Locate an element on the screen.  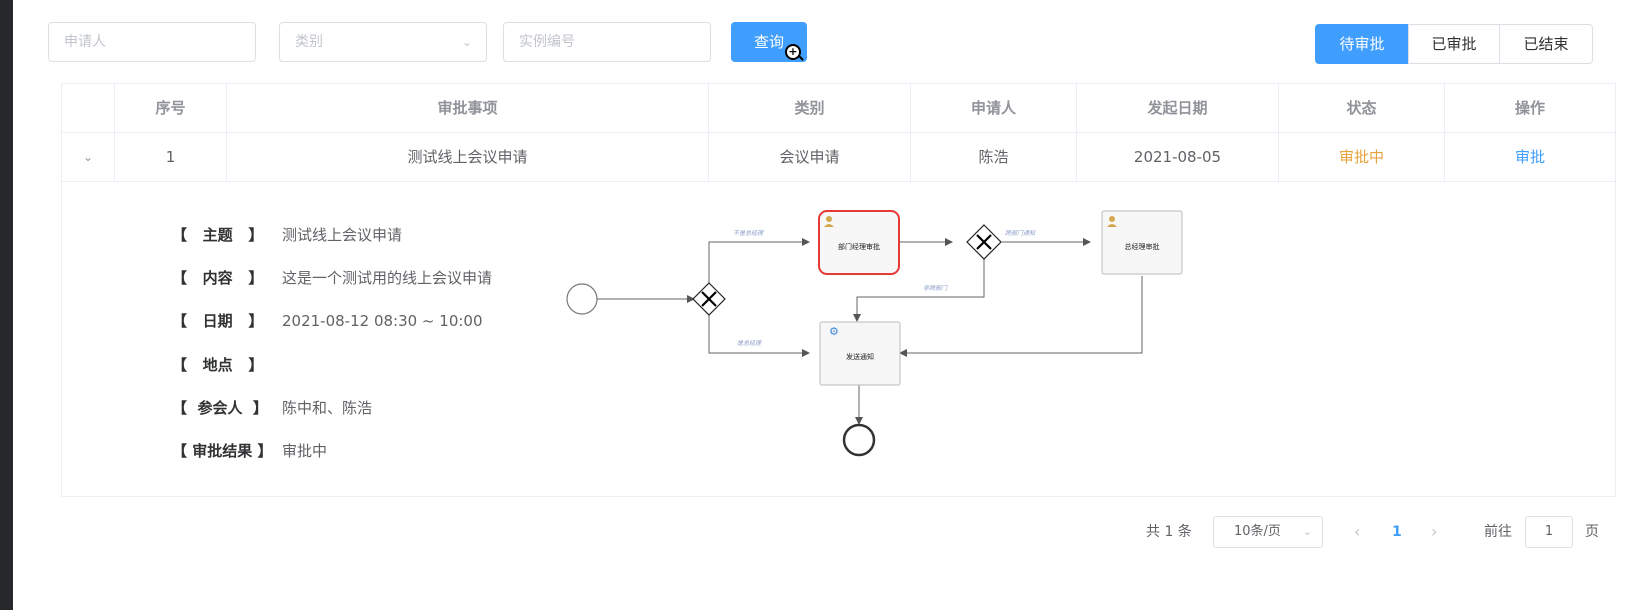
tab-pending: 待审批 is located at coordinates (1362, 44).